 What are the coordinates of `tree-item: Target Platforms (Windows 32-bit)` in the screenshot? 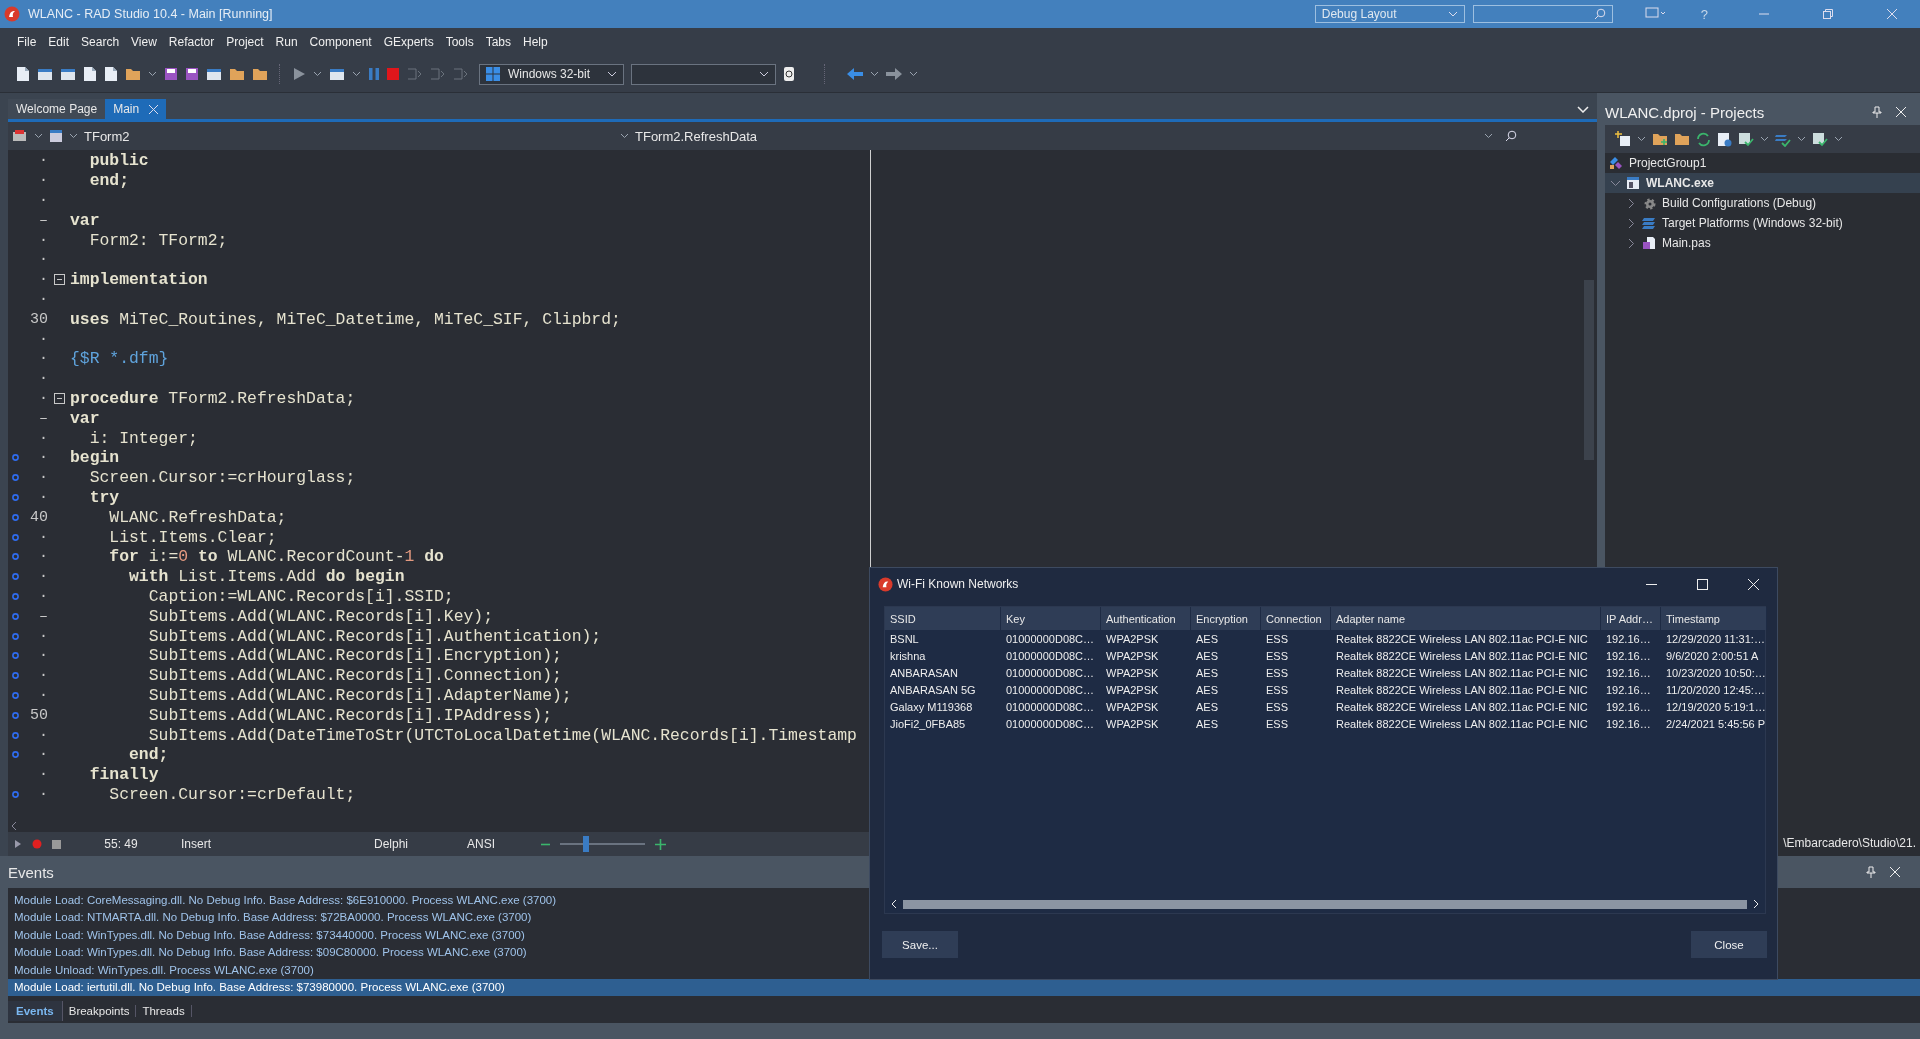 It's located at (1762, 223).